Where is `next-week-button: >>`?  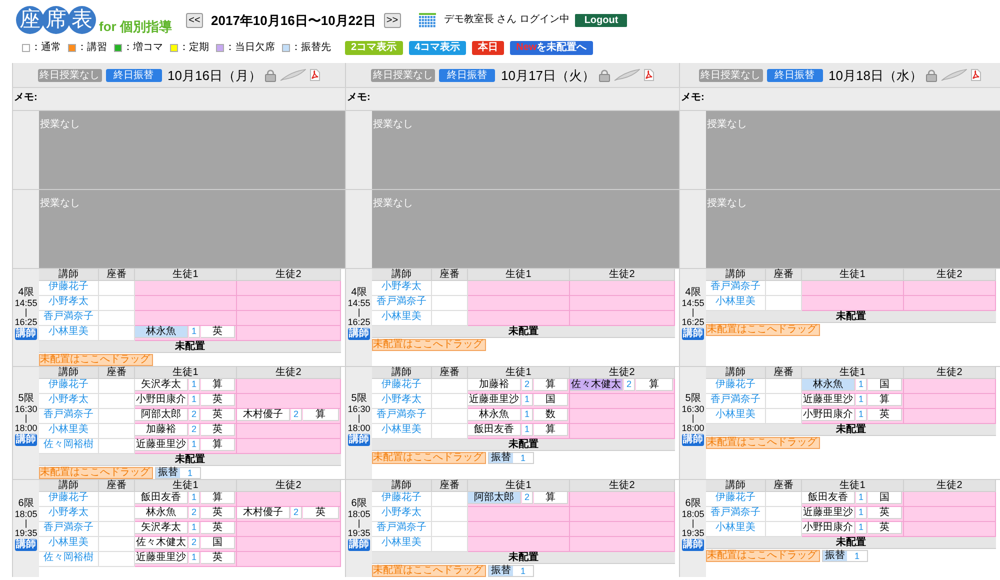 next-week-button: >> is located at coordinates (392, 20).